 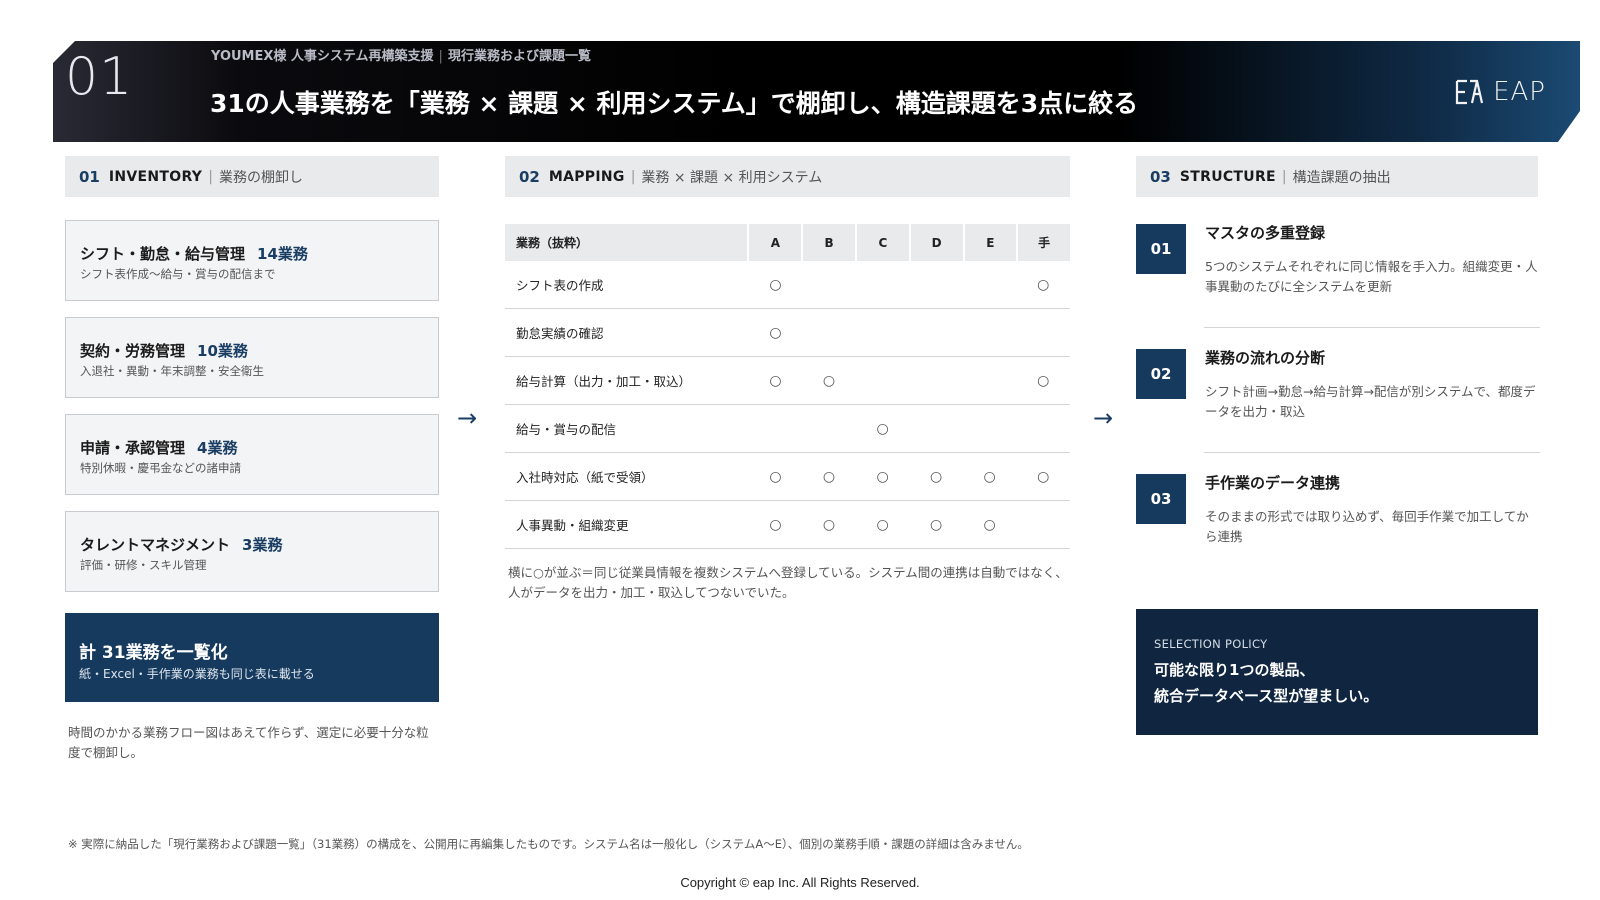 I want to click on inventory-card-desc: 入退社・異動・年末調整・安全衛生, so click(x=172, y=371).